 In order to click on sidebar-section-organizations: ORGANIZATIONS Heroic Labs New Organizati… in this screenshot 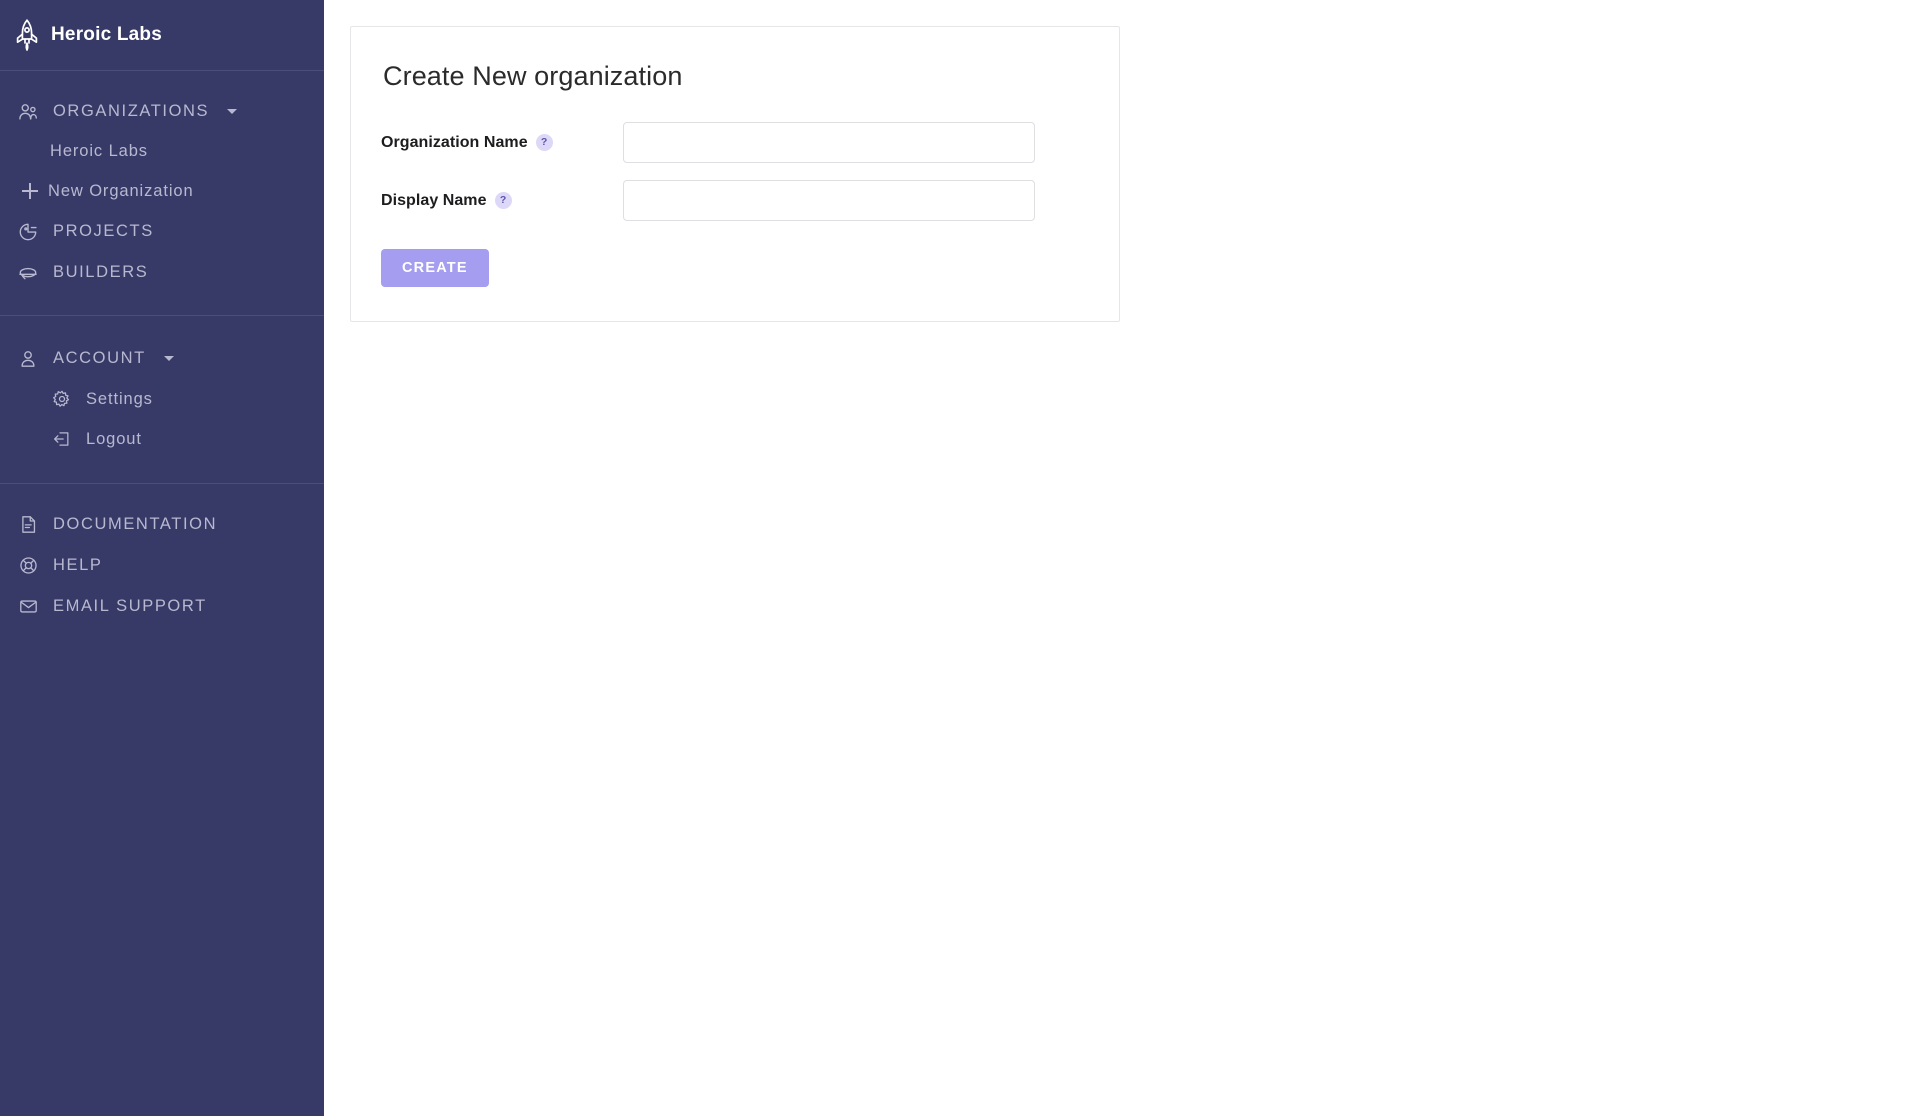, I will do `click(162, 193)`.